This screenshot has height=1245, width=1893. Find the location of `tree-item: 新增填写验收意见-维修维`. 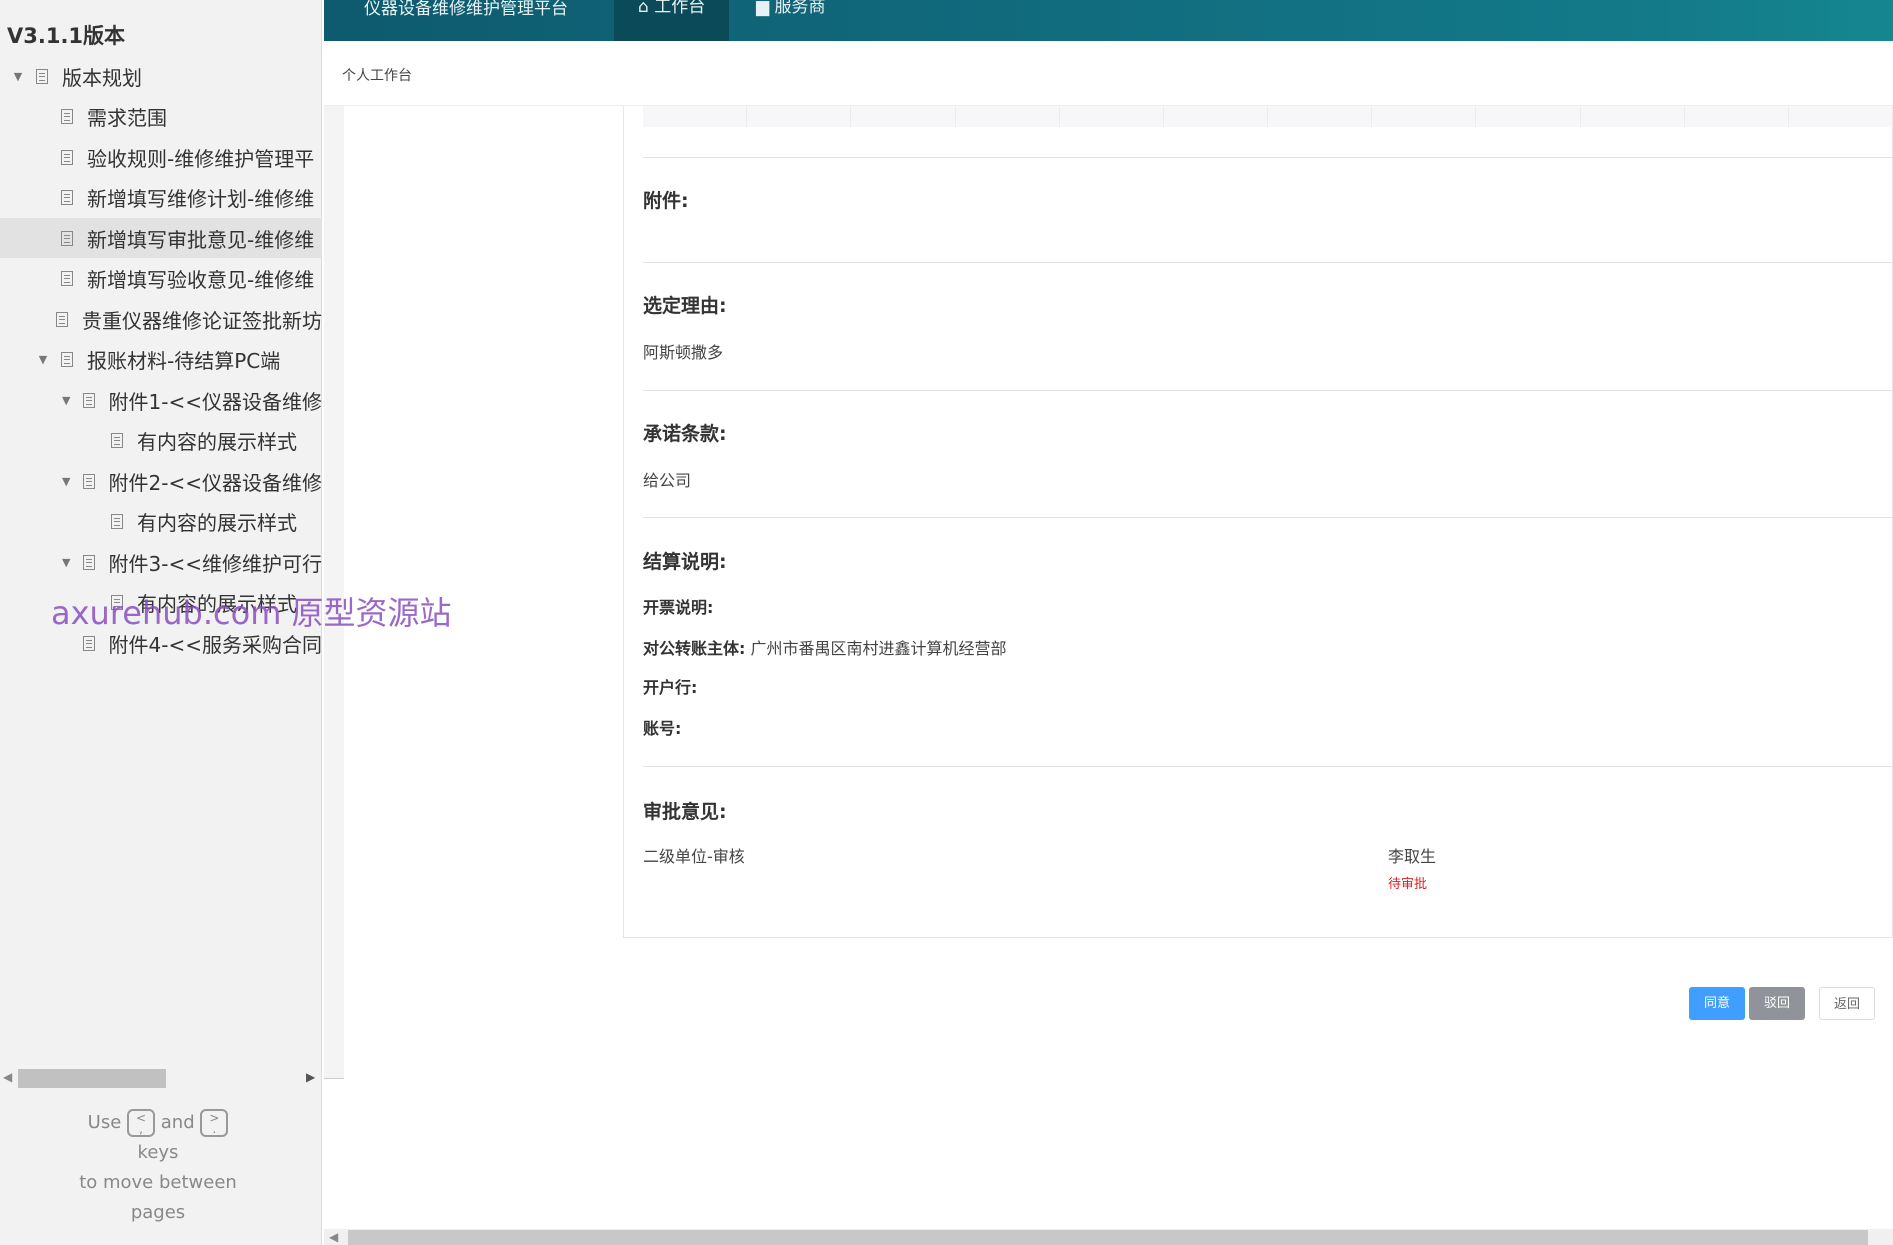

tree-item: 新增填写验收意见-维修维 is located at coordinates (161, 279).